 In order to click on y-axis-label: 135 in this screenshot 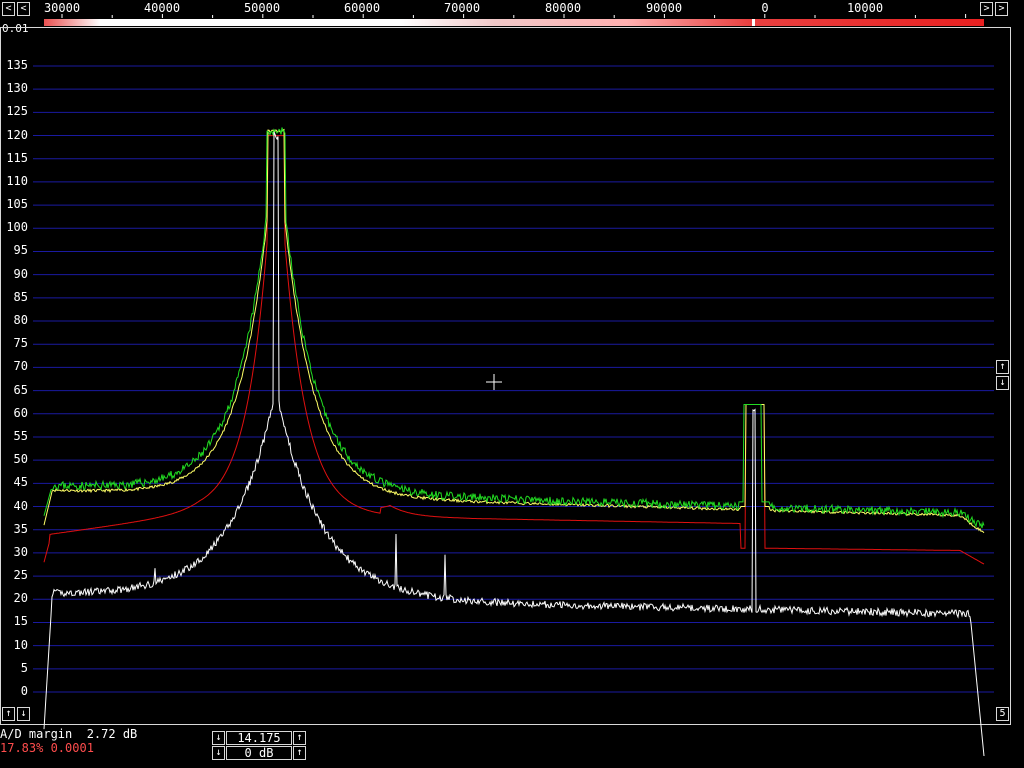, I will do `click(17, 65)`.